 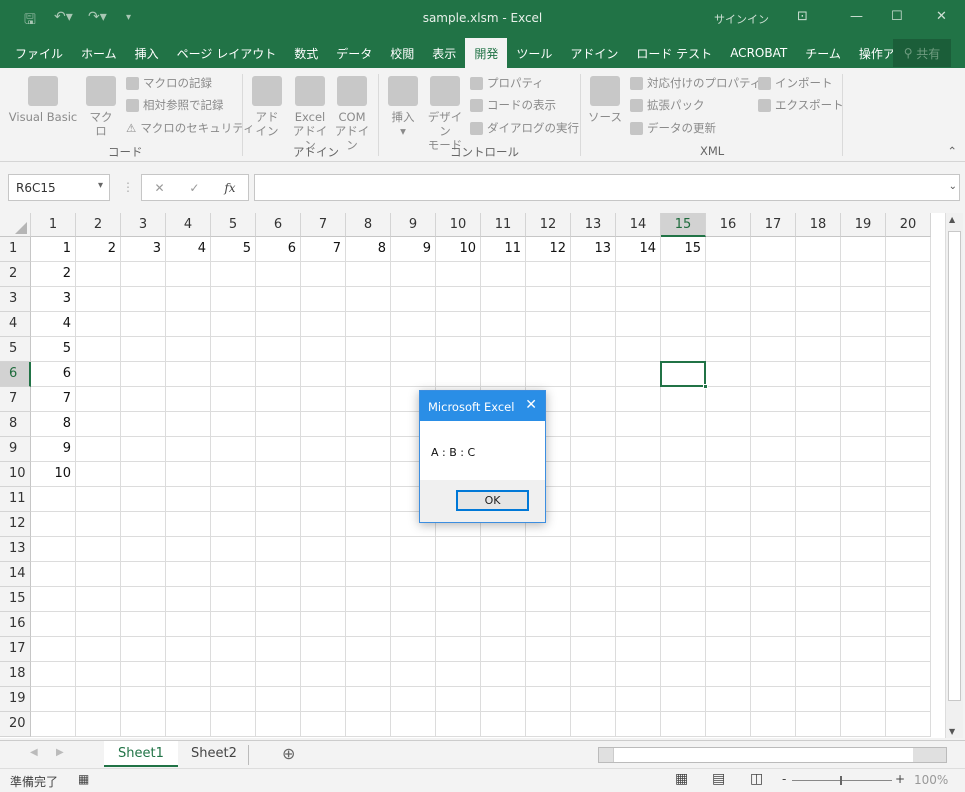 I want to click on cell: 10, so click(x=458, y=249).